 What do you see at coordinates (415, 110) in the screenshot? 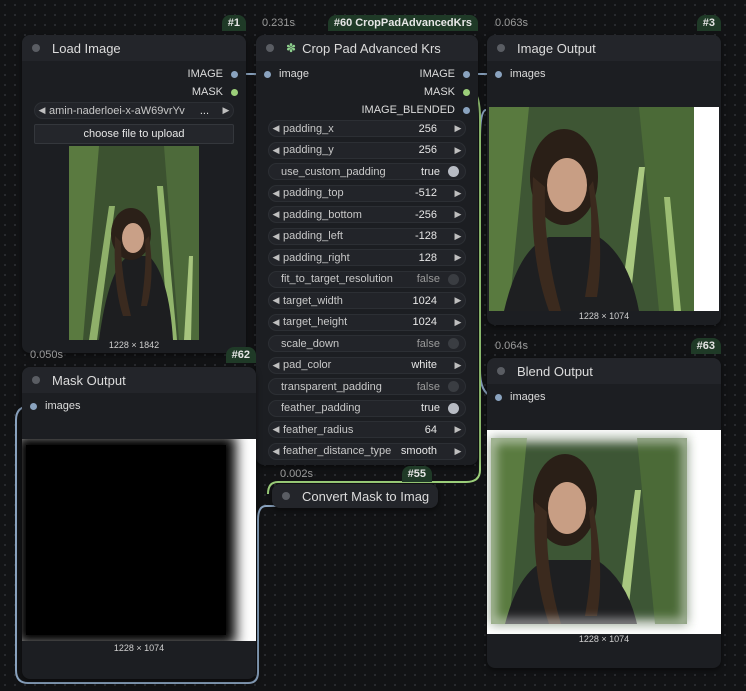
I see `output-port-image-blended: IMAGE_BLENDED` at bounding box center [415, 110].